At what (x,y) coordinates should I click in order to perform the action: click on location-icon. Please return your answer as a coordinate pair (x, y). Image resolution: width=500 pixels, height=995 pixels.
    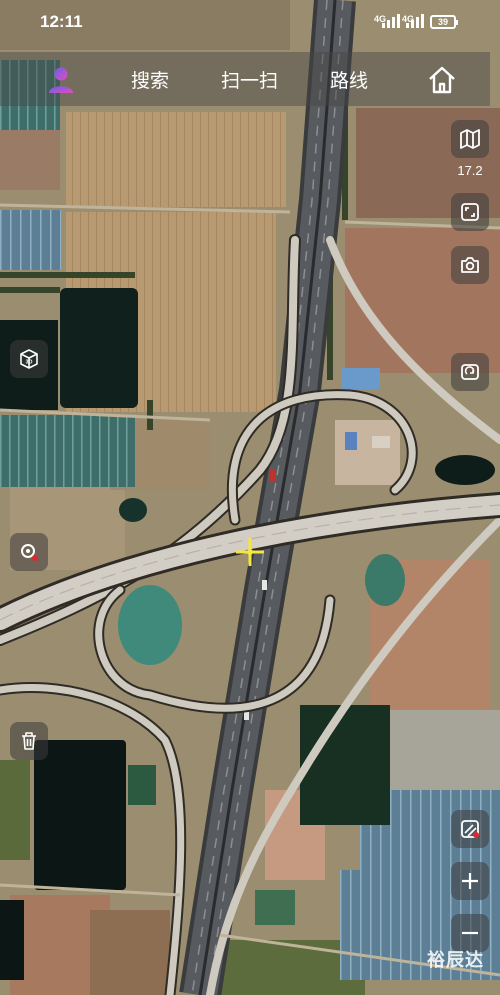
    Looking at the image, I should click on (29, 552).